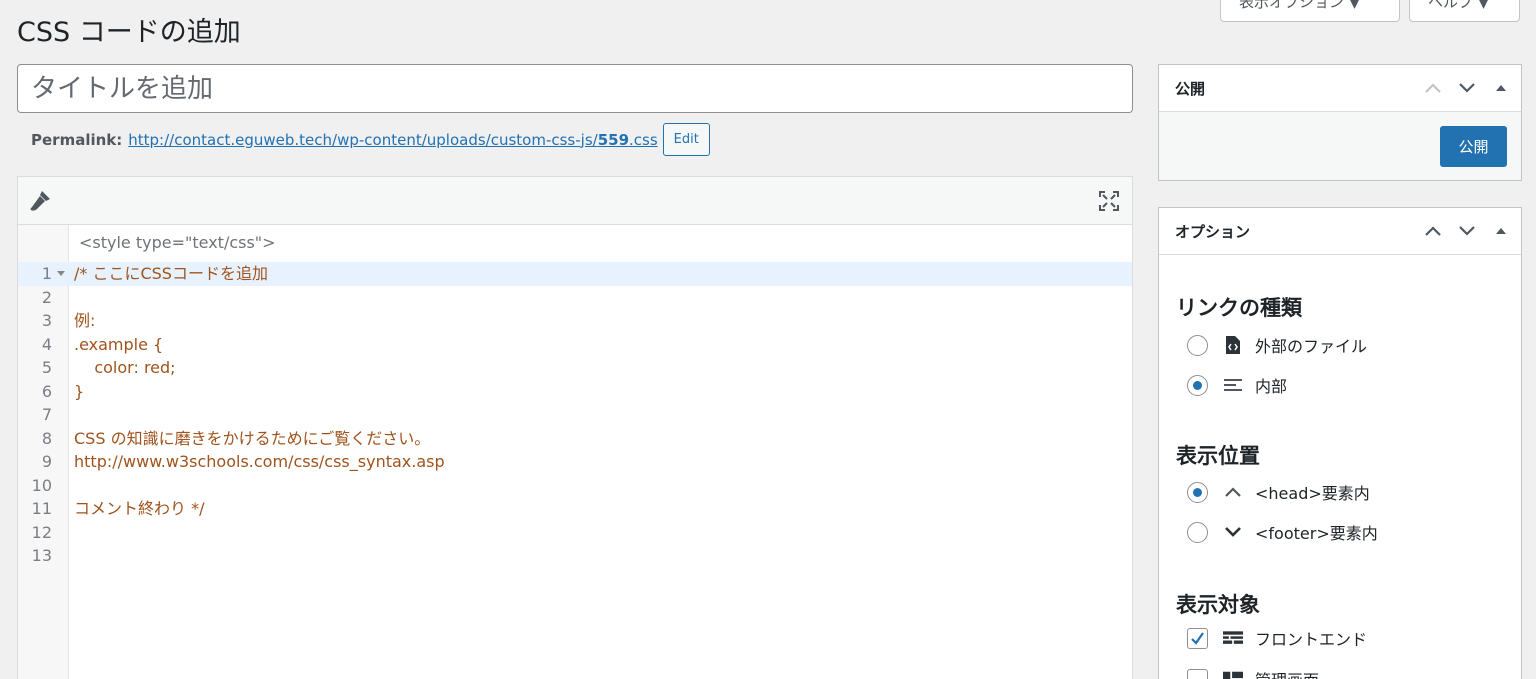 The height and width of the screenshot is (679, 1536). Describe the element at coordinates (1312, 493) in the screenshot. I see `position-head-label: <head>要素内` at that location.